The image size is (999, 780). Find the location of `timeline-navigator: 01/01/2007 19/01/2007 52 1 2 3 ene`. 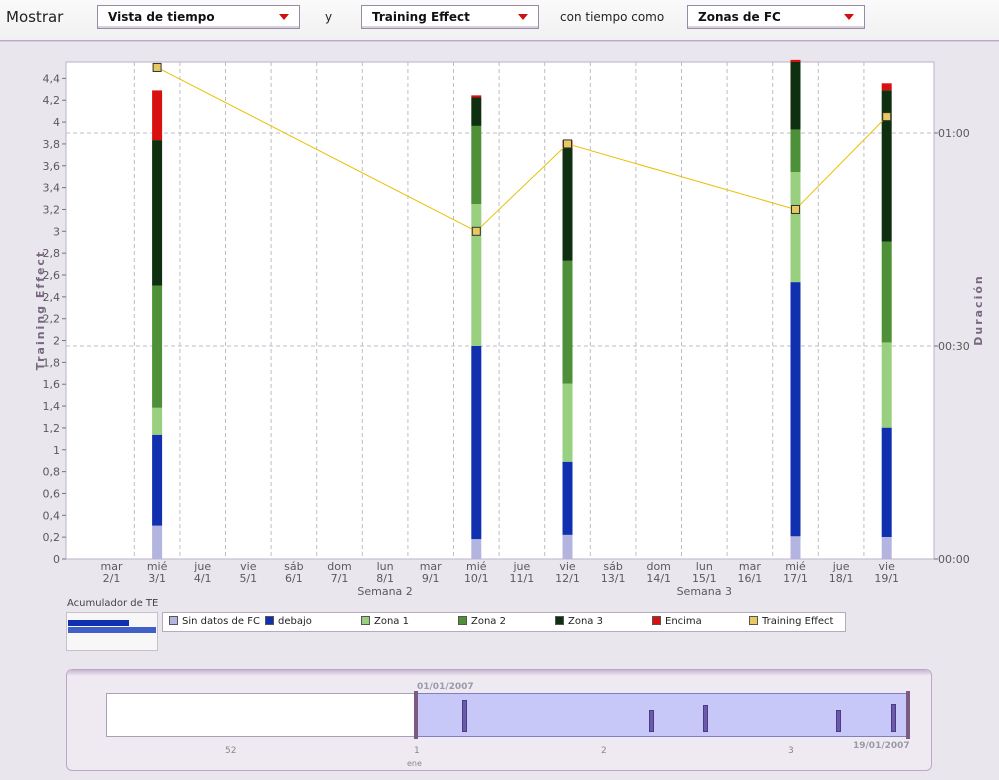

timeline-navigator: 01/01/2007 19/01/2007 52 1 2 3 ene is located at coordinates (499, 720).